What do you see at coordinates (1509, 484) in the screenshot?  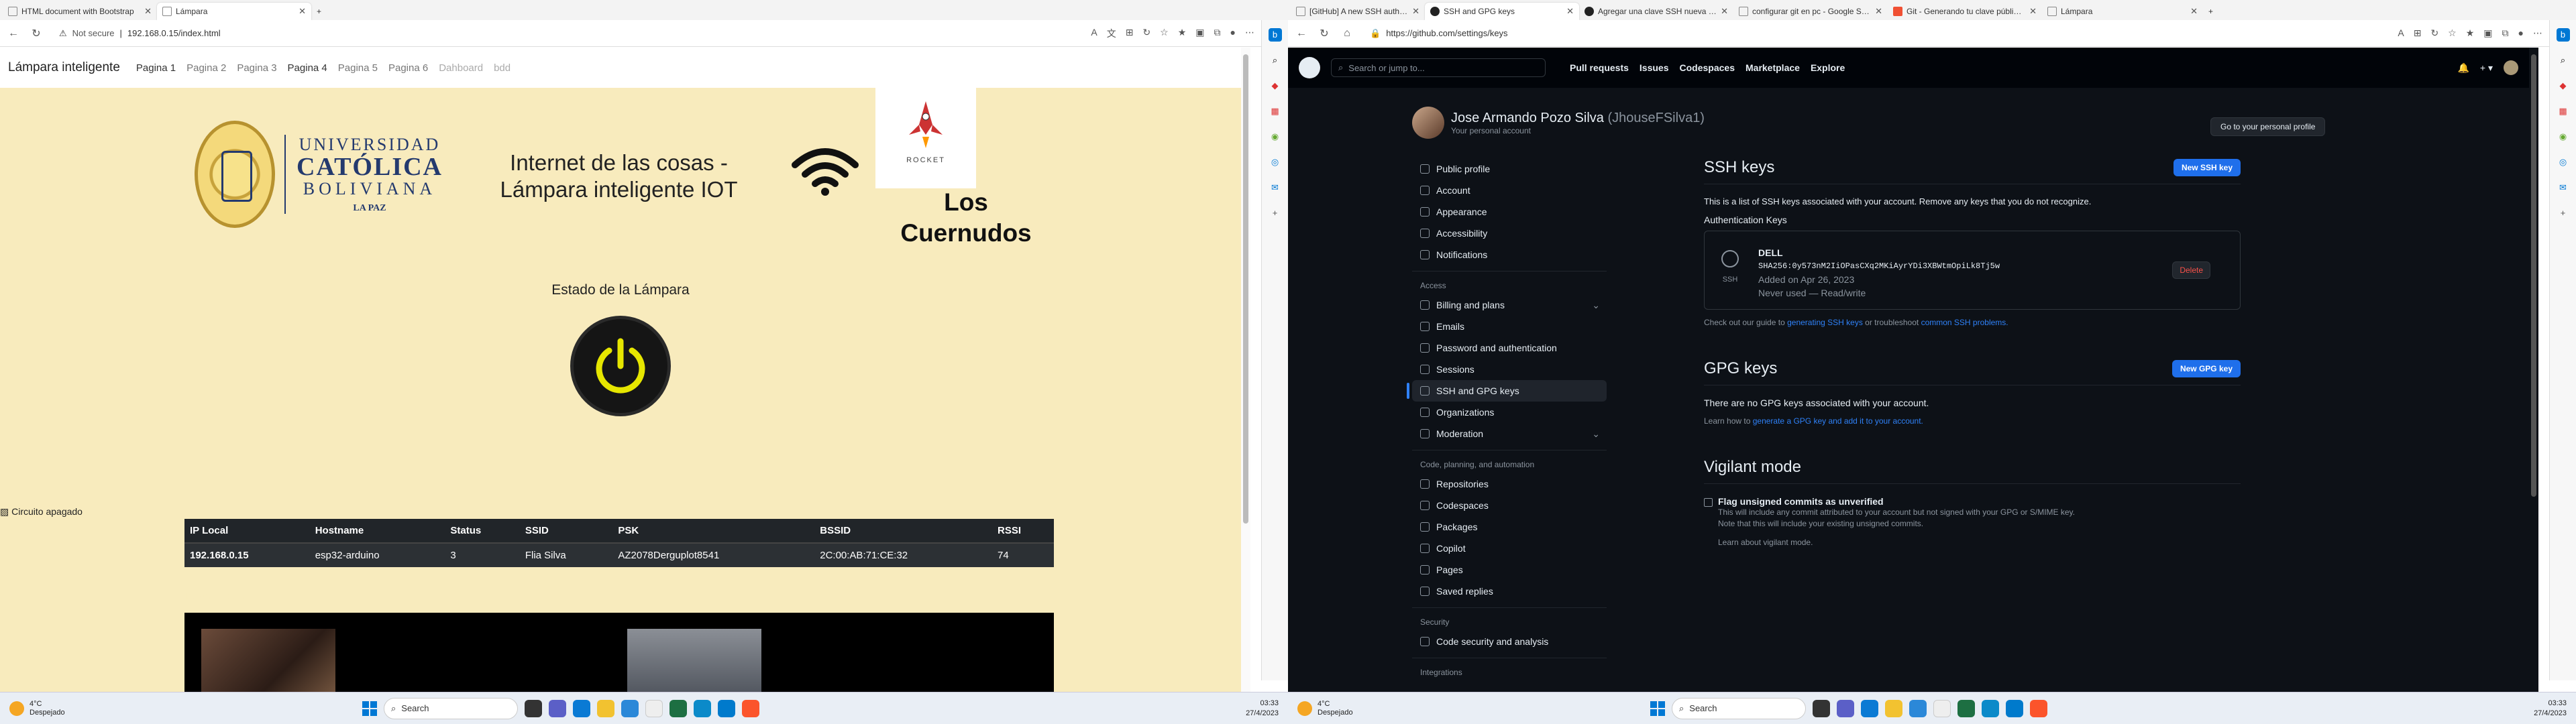 I see `sidebar-item-repositories: Repositories` at bounding box center [1509, 484].